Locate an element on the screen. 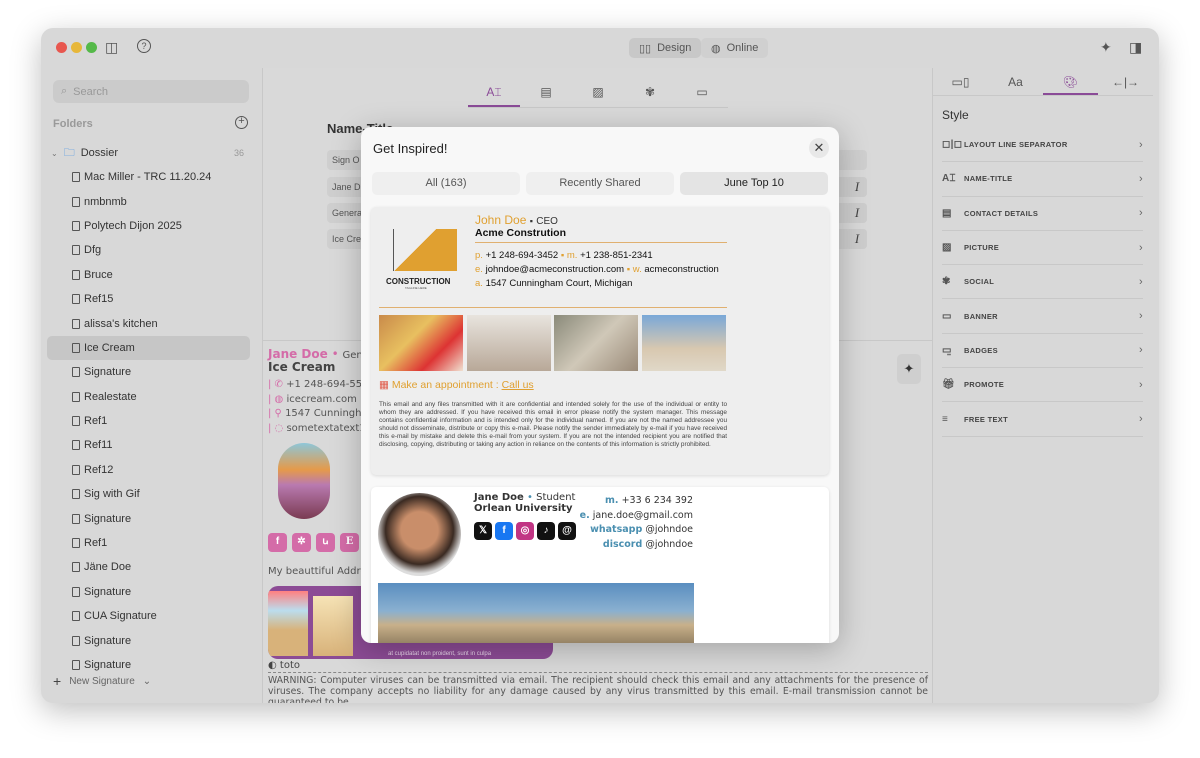 Image resolution: width=1200 pixels, height=758 pixels. sidebar-item: Ice Cream is located at coordinates (148, 348).